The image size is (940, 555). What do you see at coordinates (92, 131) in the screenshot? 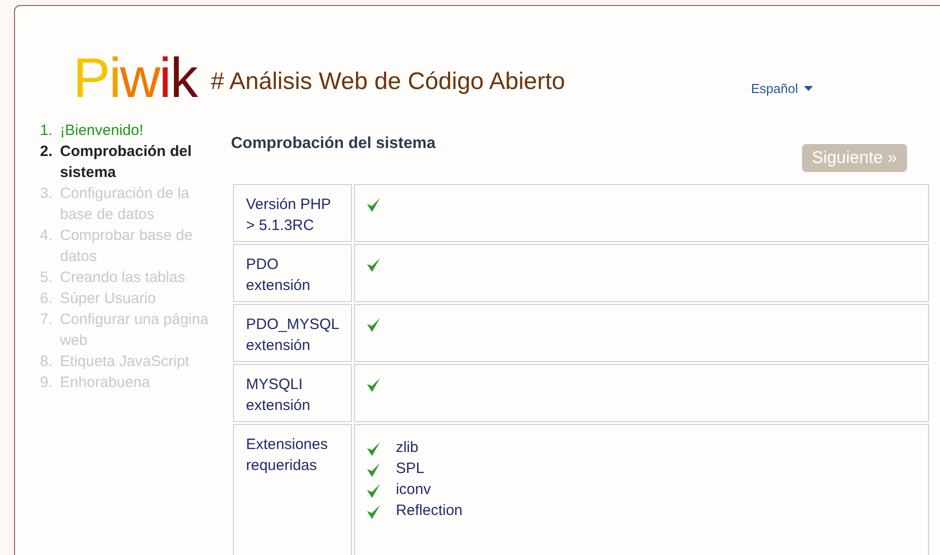
I see `step-item: 1. ¡Bienvenido!` at bounding box center [92, 131].